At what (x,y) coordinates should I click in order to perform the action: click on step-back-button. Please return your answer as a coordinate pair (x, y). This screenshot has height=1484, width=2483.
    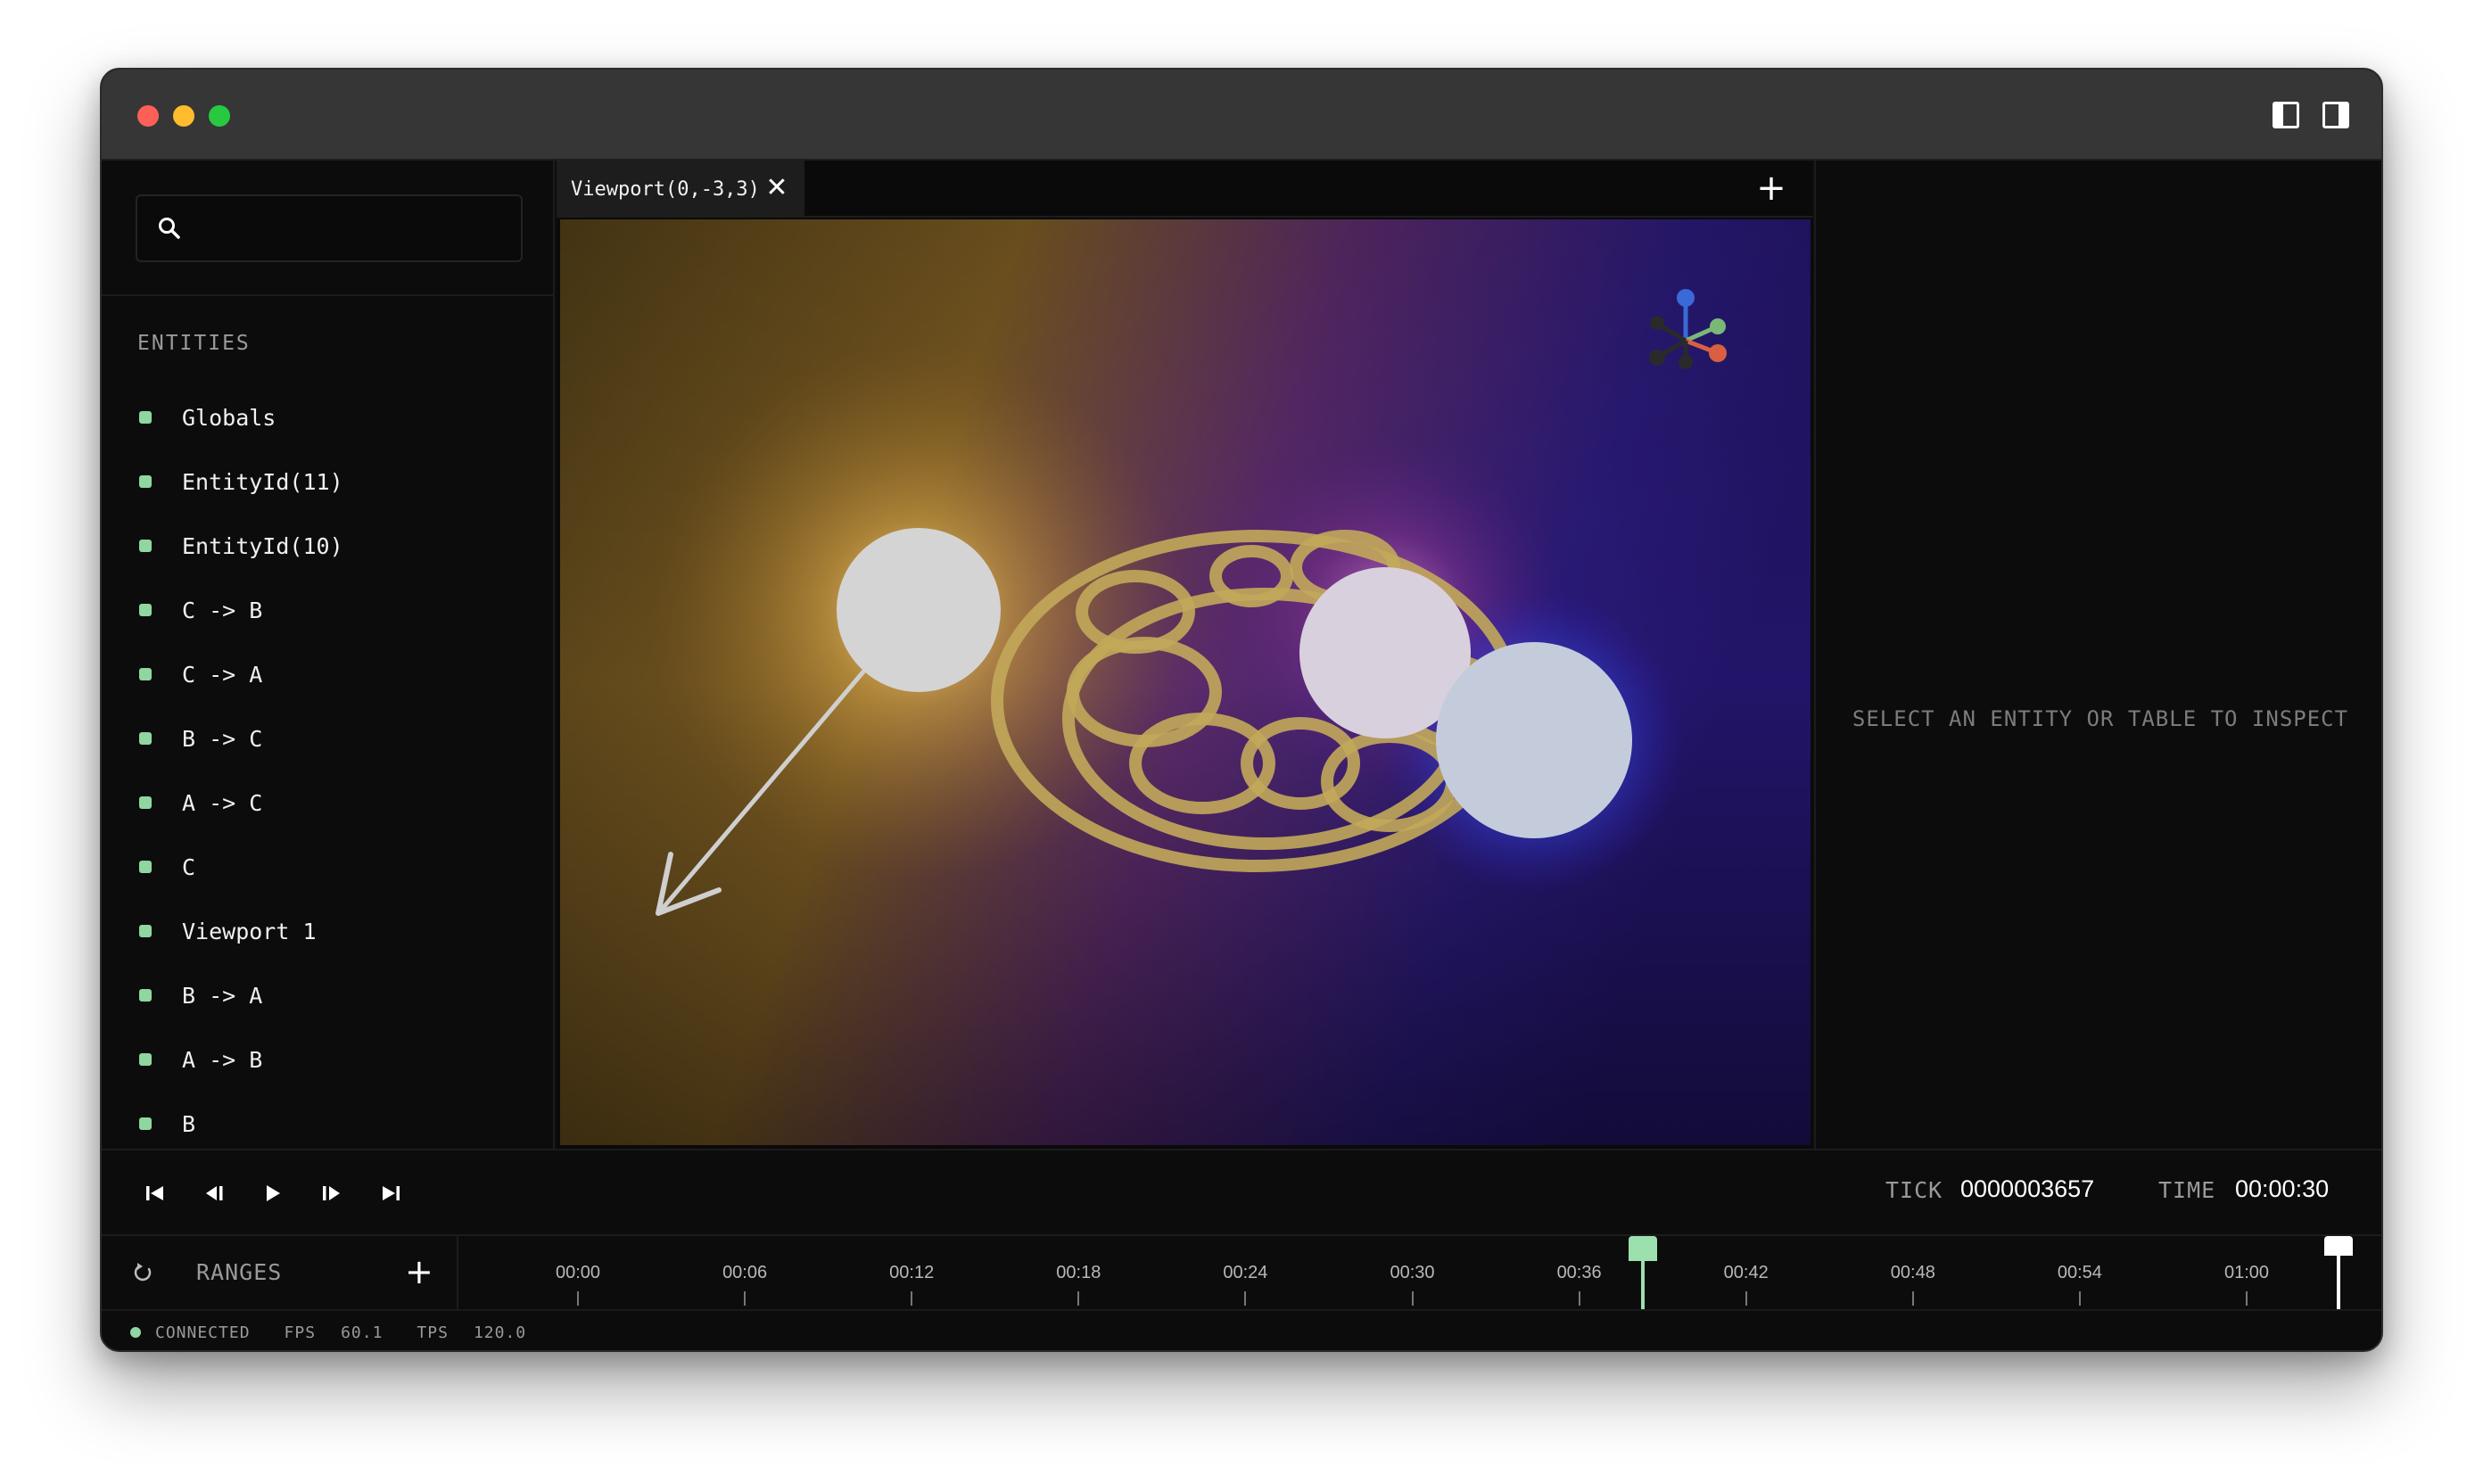
    Looking at the image, I should click on (214, 1193).